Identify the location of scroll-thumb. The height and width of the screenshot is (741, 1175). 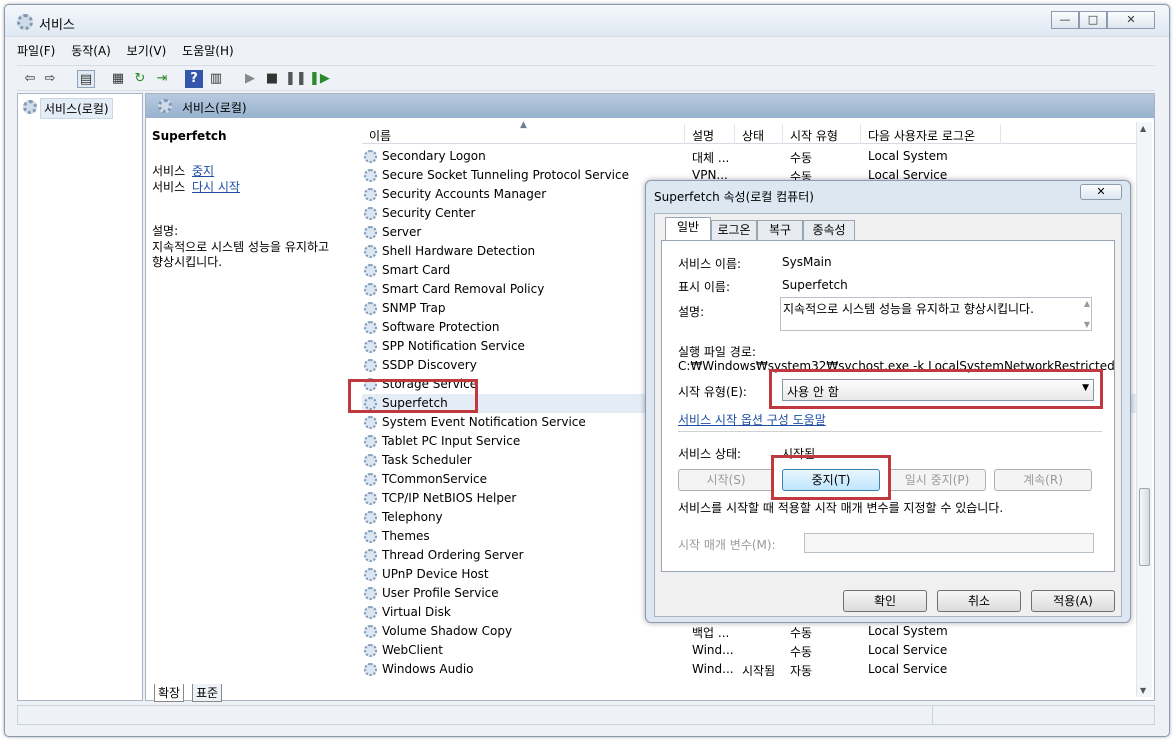
(1144, 527).